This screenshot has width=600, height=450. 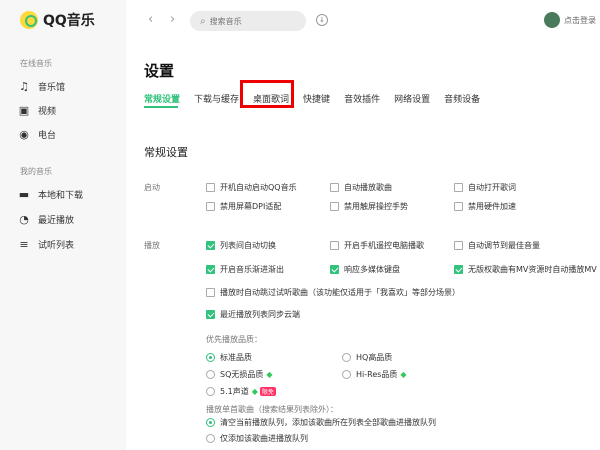 I want to click on app-logo: QQ音乐, so click(x=57, y=20).